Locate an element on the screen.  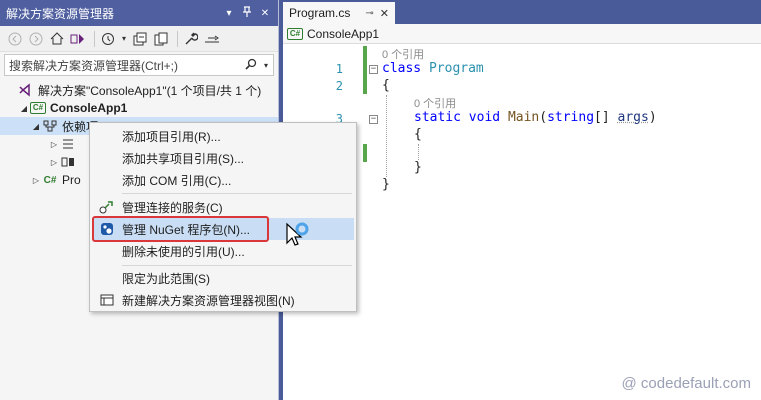
tree-item-analyzers: ▷ is located at coordinates (64, 144).